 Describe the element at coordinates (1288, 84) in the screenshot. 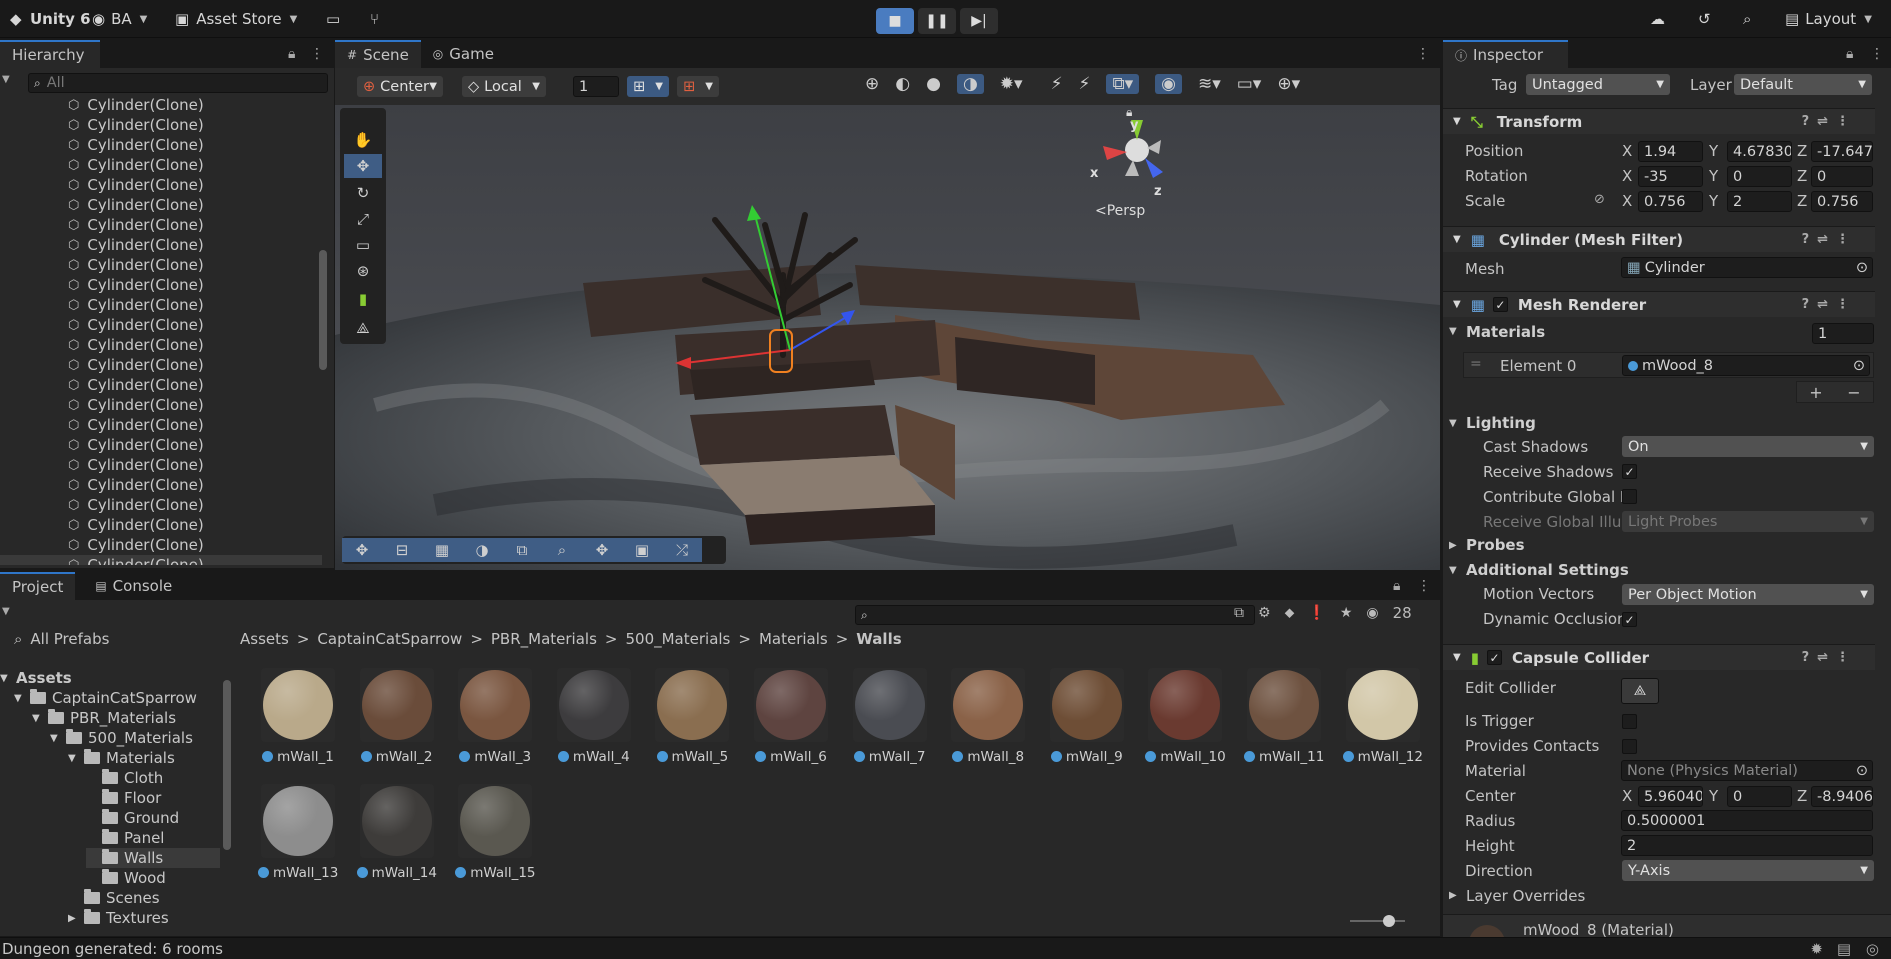

I see `gizmos-icon: ⊕▾` at that location.